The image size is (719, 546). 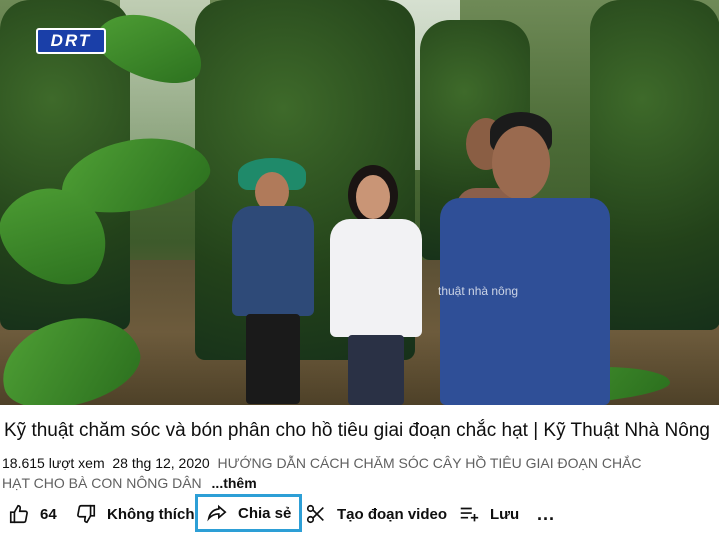 I want to click on show-more-link: ...thêm, so click(x=234, y=483).